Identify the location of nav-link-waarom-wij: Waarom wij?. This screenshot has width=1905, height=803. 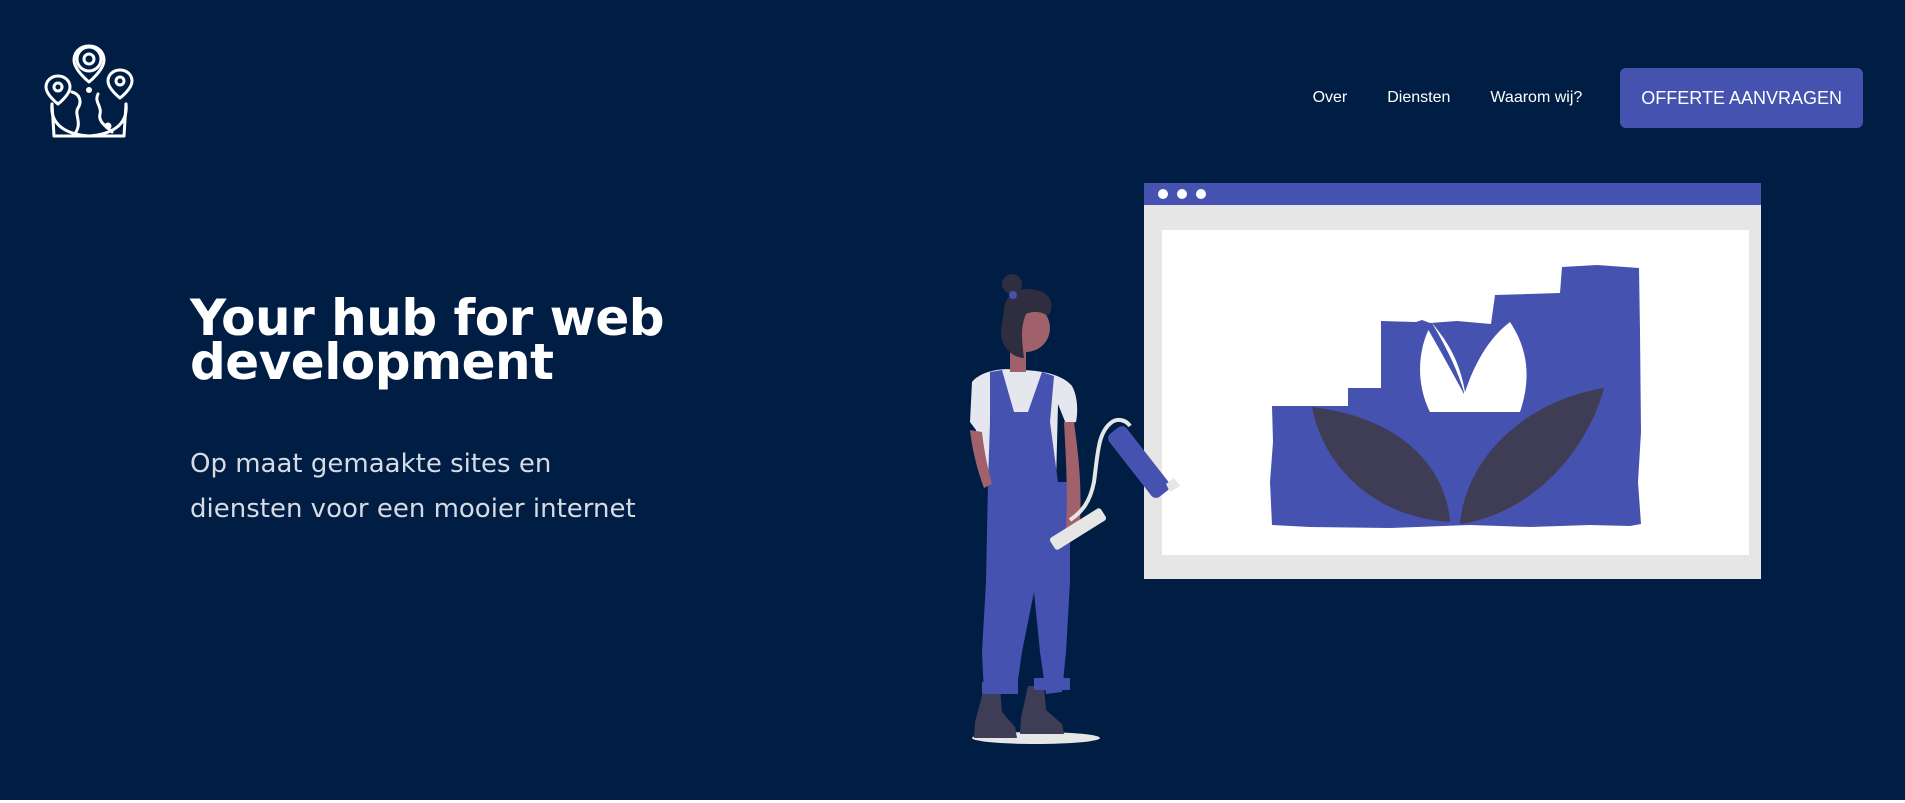
(1536, 98).